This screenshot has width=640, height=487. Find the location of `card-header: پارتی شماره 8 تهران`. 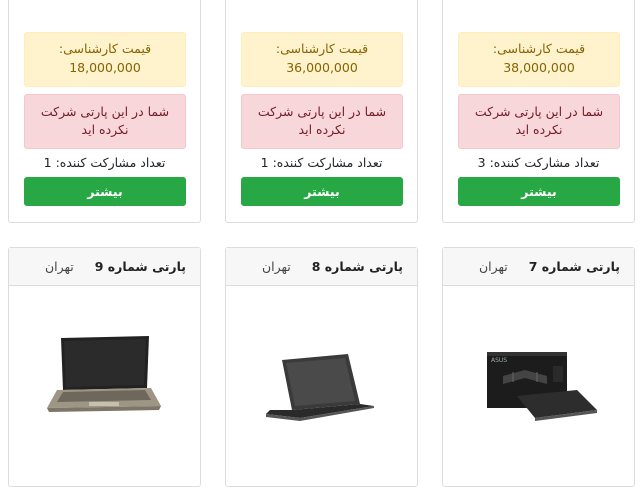

card-header: پارتی شماره 8 تهران is located at coordinates (321, 267).